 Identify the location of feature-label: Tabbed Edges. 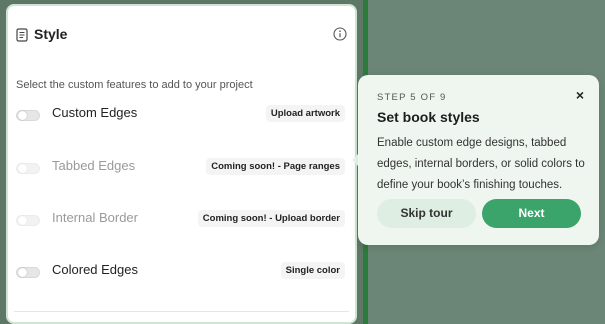
(94, 165).